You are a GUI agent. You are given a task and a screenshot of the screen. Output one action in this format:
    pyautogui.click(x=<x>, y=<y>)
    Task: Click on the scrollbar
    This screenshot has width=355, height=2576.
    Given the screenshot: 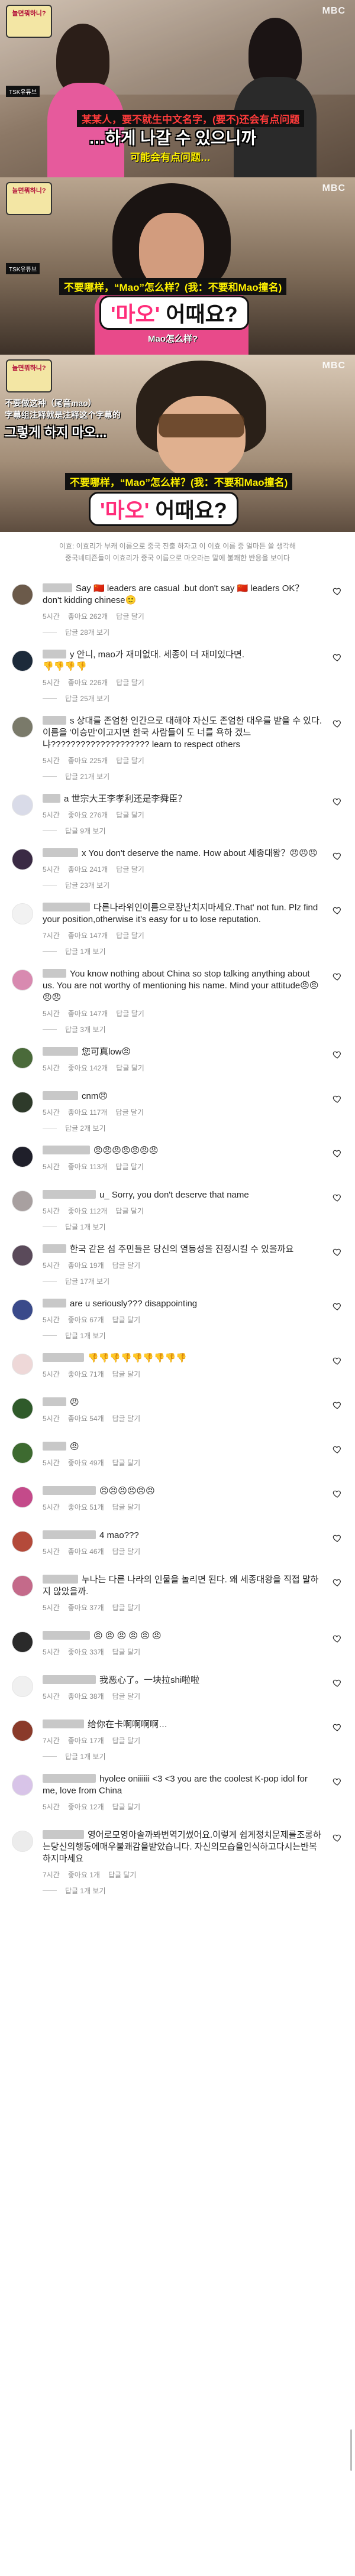 What is the action you would take?
    pyautogui.click(x=351, y=2450)
    